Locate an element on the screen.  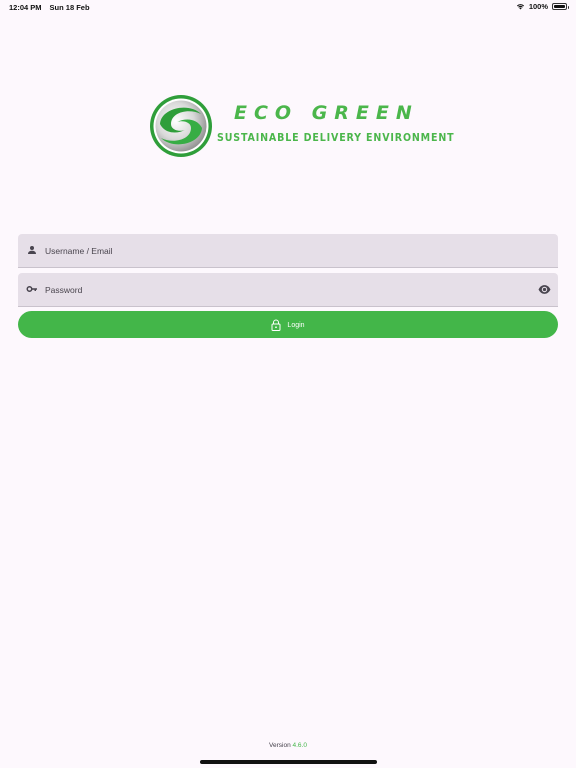
status-date: Sun 18 Feb is located at coordinates (69, 7).